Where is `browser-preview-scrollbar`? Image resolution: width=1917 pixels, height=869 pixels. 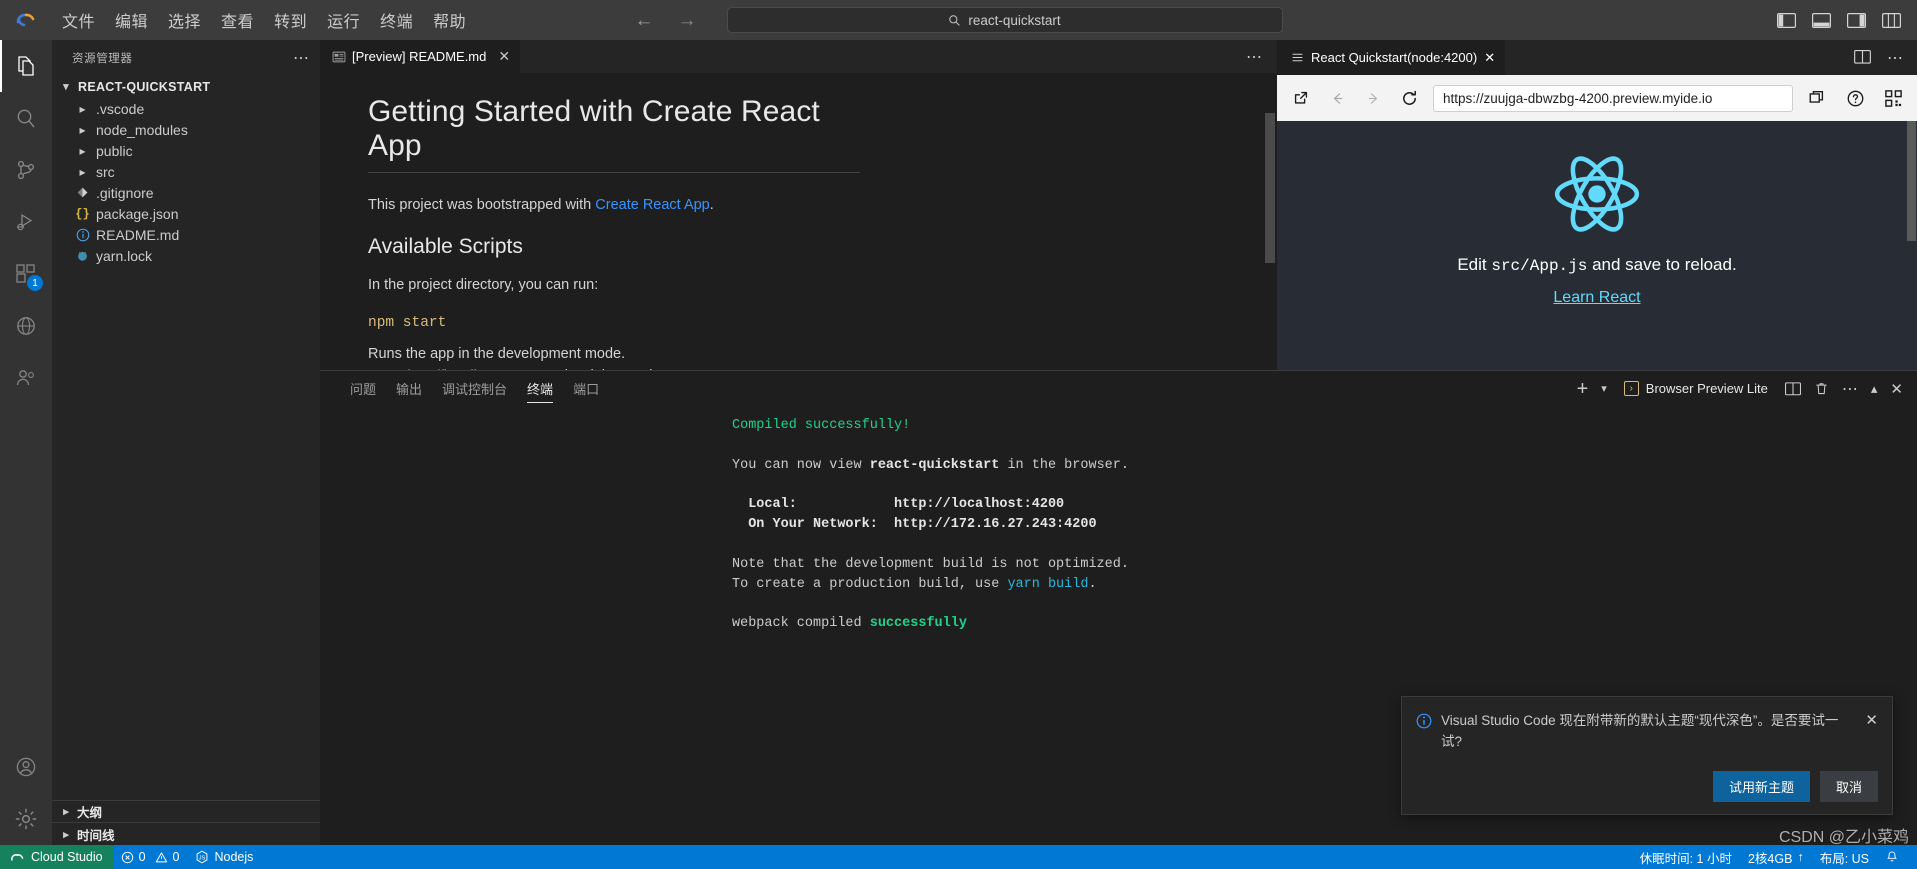
browser-preview-scrollbar is located at coordinates (1911, 181).